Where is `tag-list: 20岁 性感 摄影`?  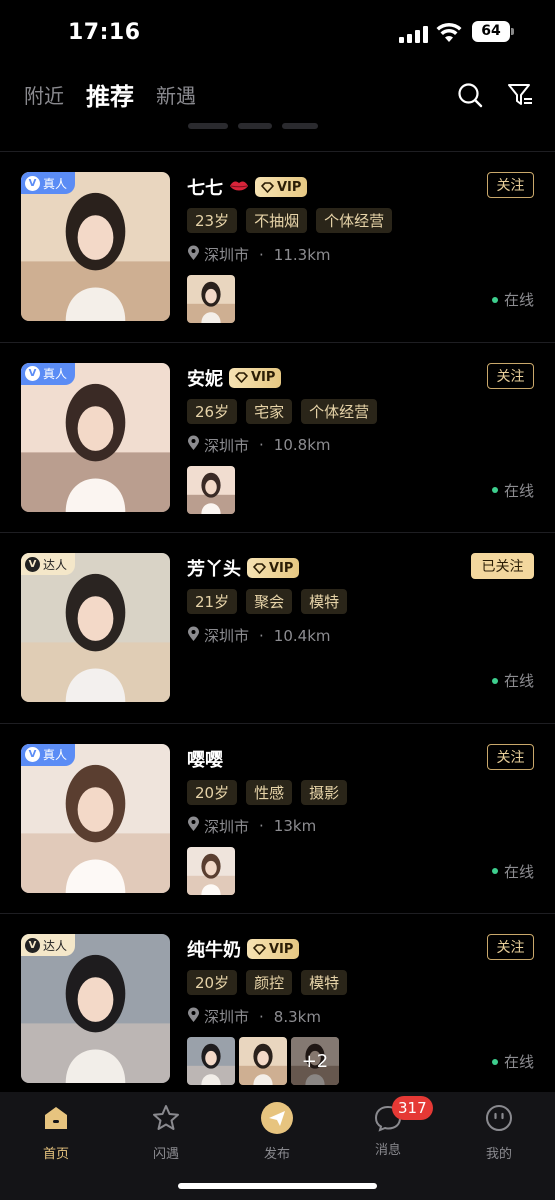
tag-list: 20岁 性感 摄影 is located at coordinates (267, 792).